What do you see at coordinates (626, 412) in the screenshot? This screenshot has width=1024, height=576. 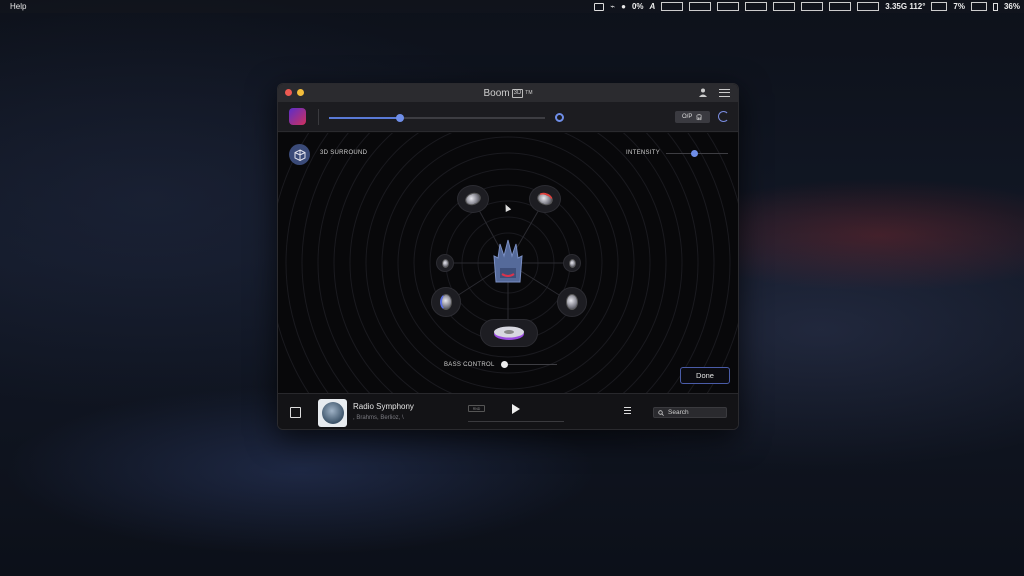 I see `playlist-icon` at bounding box center [626, 412].